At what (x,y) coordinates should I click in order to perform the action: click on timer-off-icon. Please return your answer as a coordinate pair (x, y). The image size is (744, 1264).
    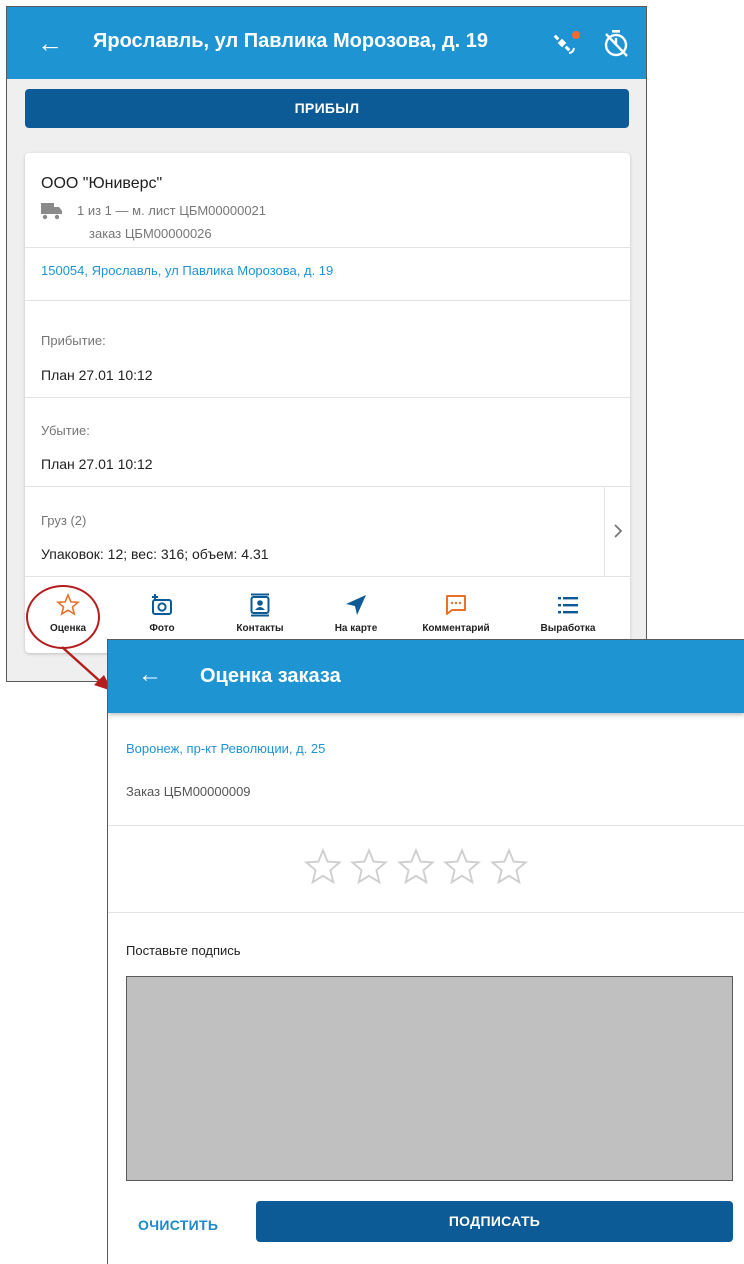
    Looking at the image, I should click on (616, 43).